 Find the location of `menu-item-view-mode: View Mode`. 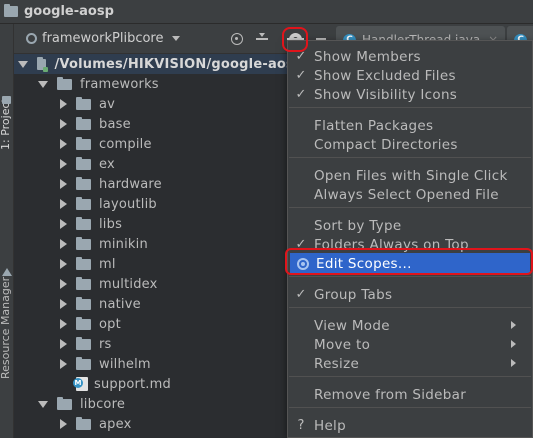

menu-item-view-mode: View Mode is located at coordinates (410, 325).